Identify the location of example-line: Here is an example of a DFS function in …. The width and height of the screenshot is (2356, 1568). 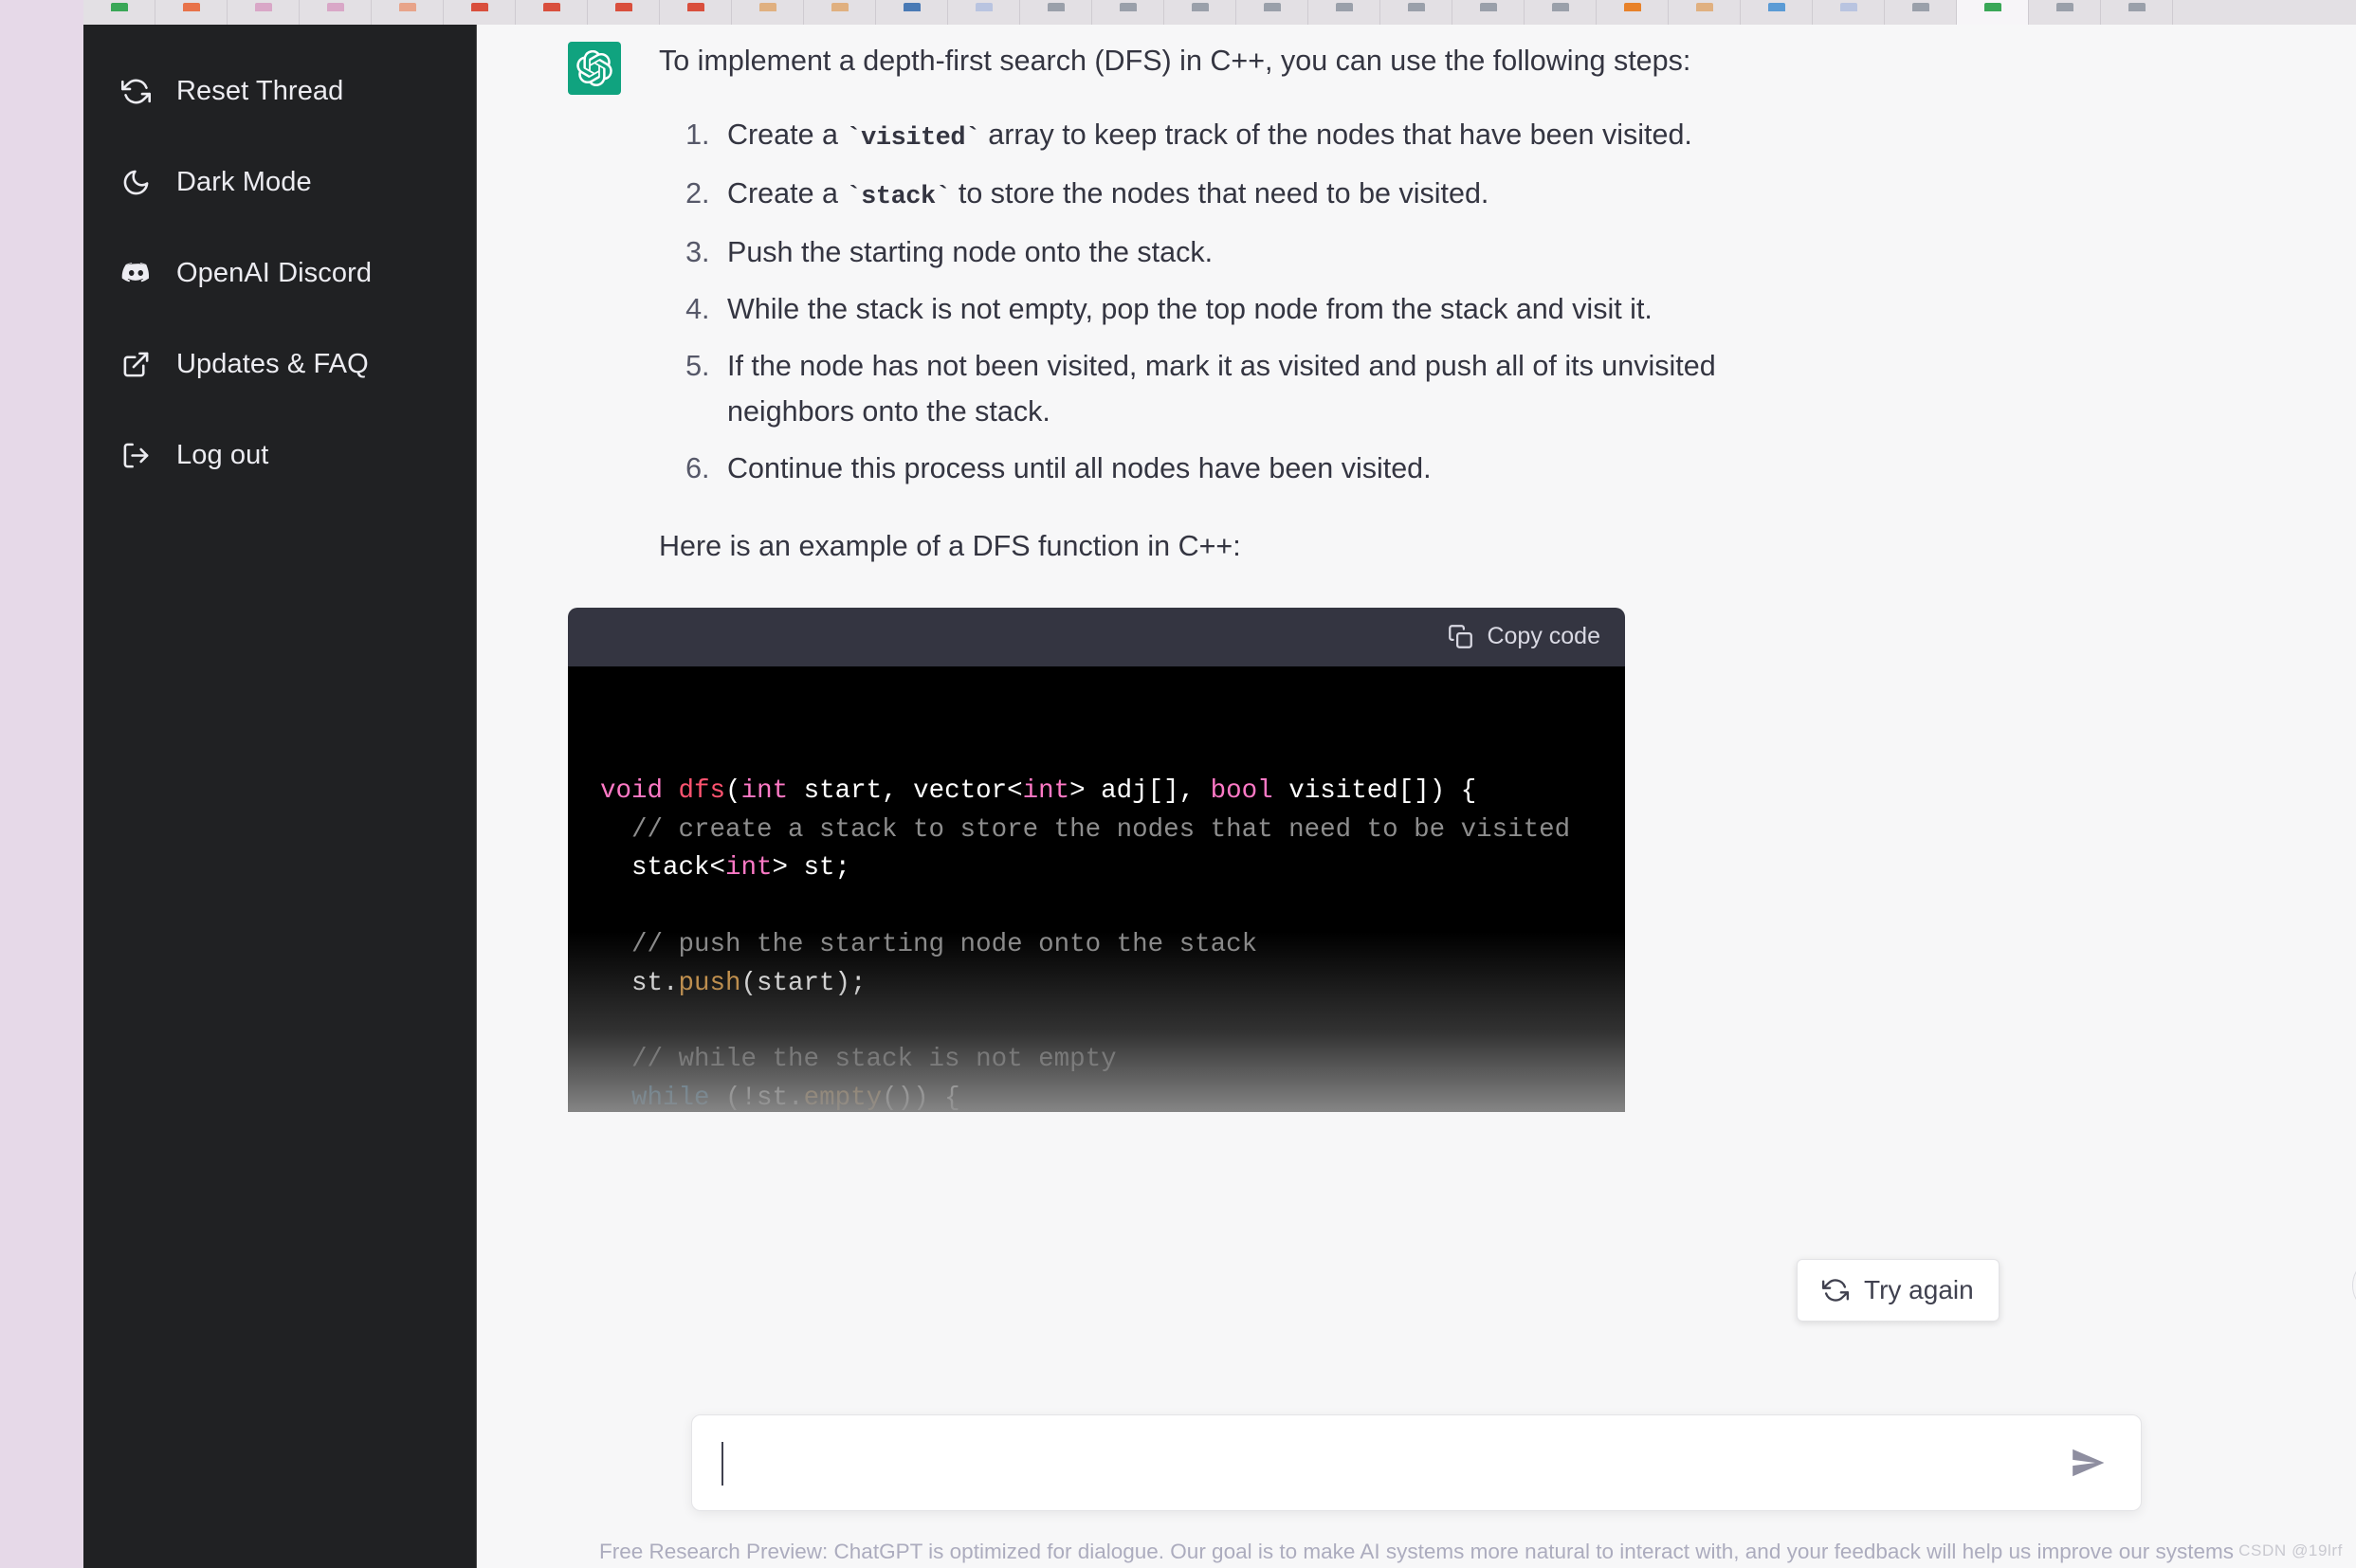
(950, 546).